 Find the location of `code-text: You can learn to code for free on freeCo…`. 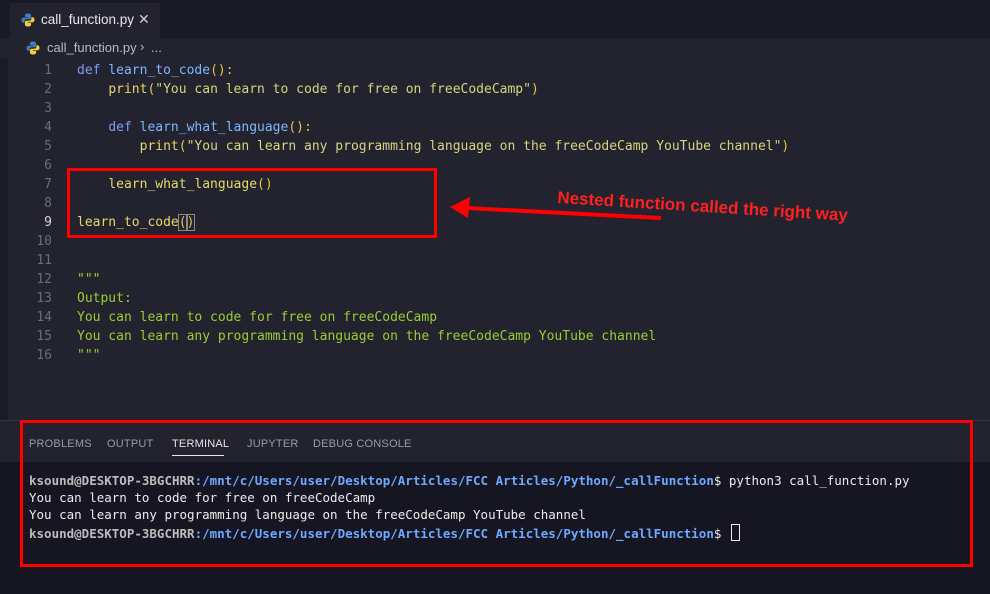

code-text: You can learn to code for free on freeCo… is located at coordinates (257, 317).